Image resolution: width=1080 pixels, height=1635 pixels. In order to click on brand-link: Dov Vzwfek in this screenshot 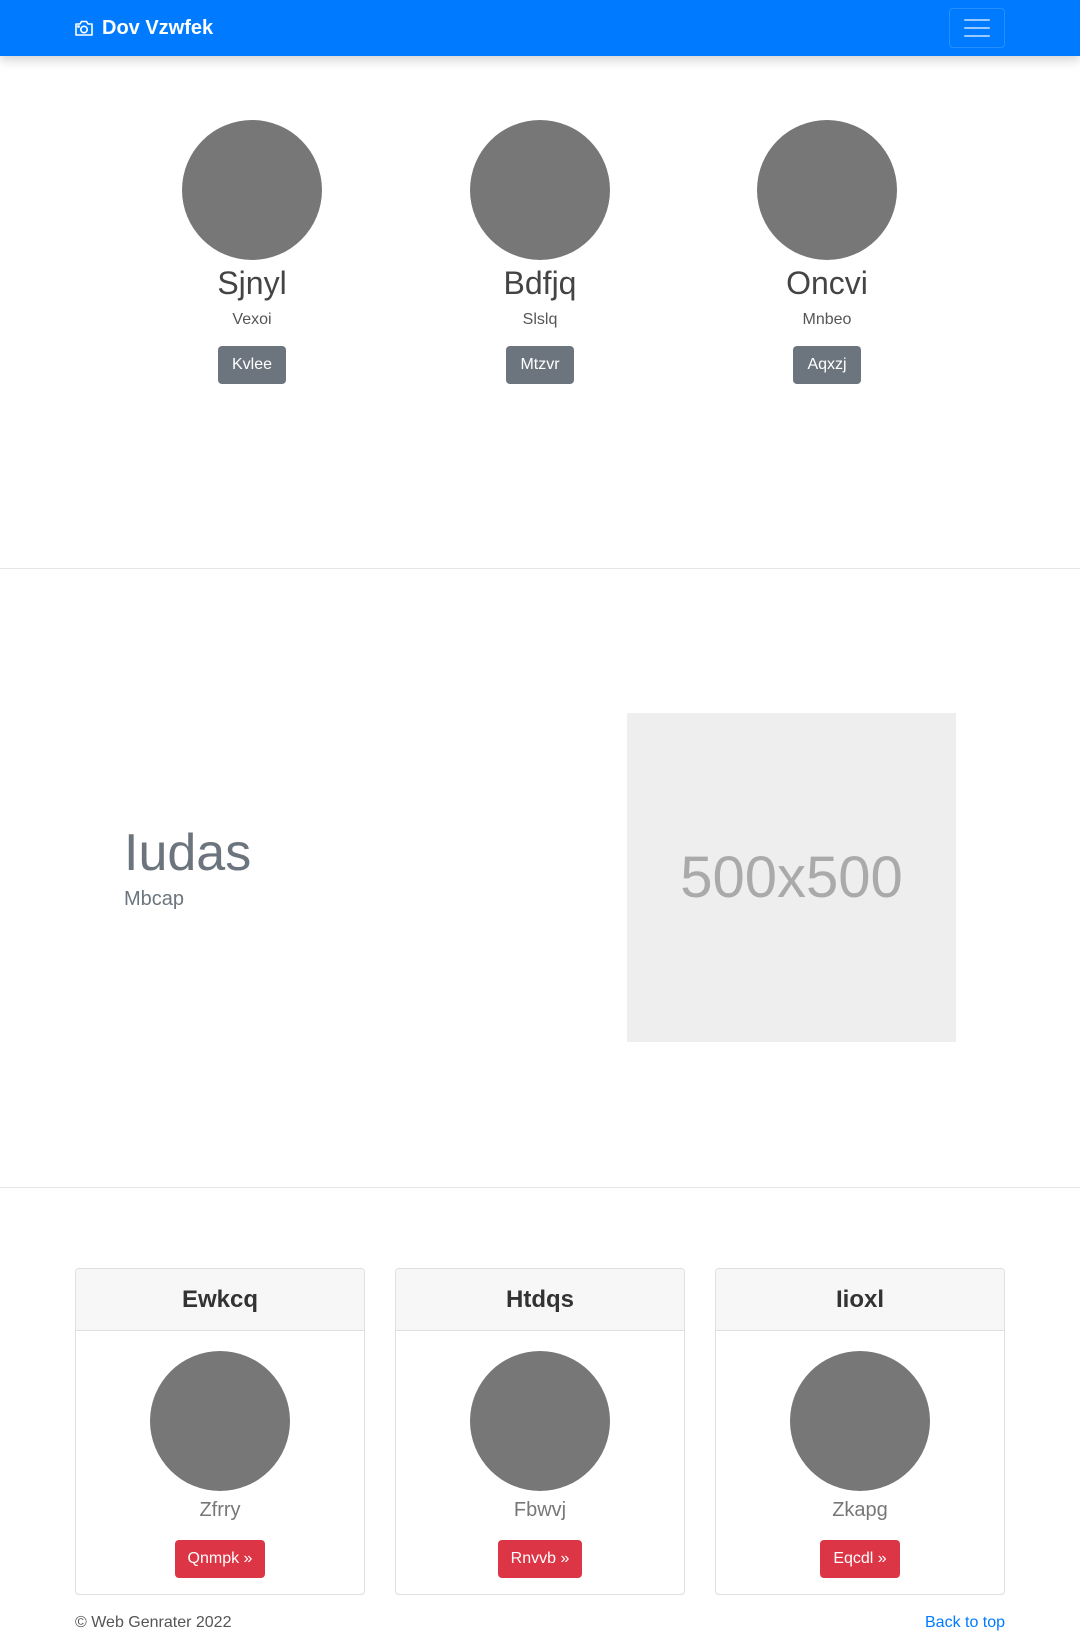, I will do `click(143, 28)`.